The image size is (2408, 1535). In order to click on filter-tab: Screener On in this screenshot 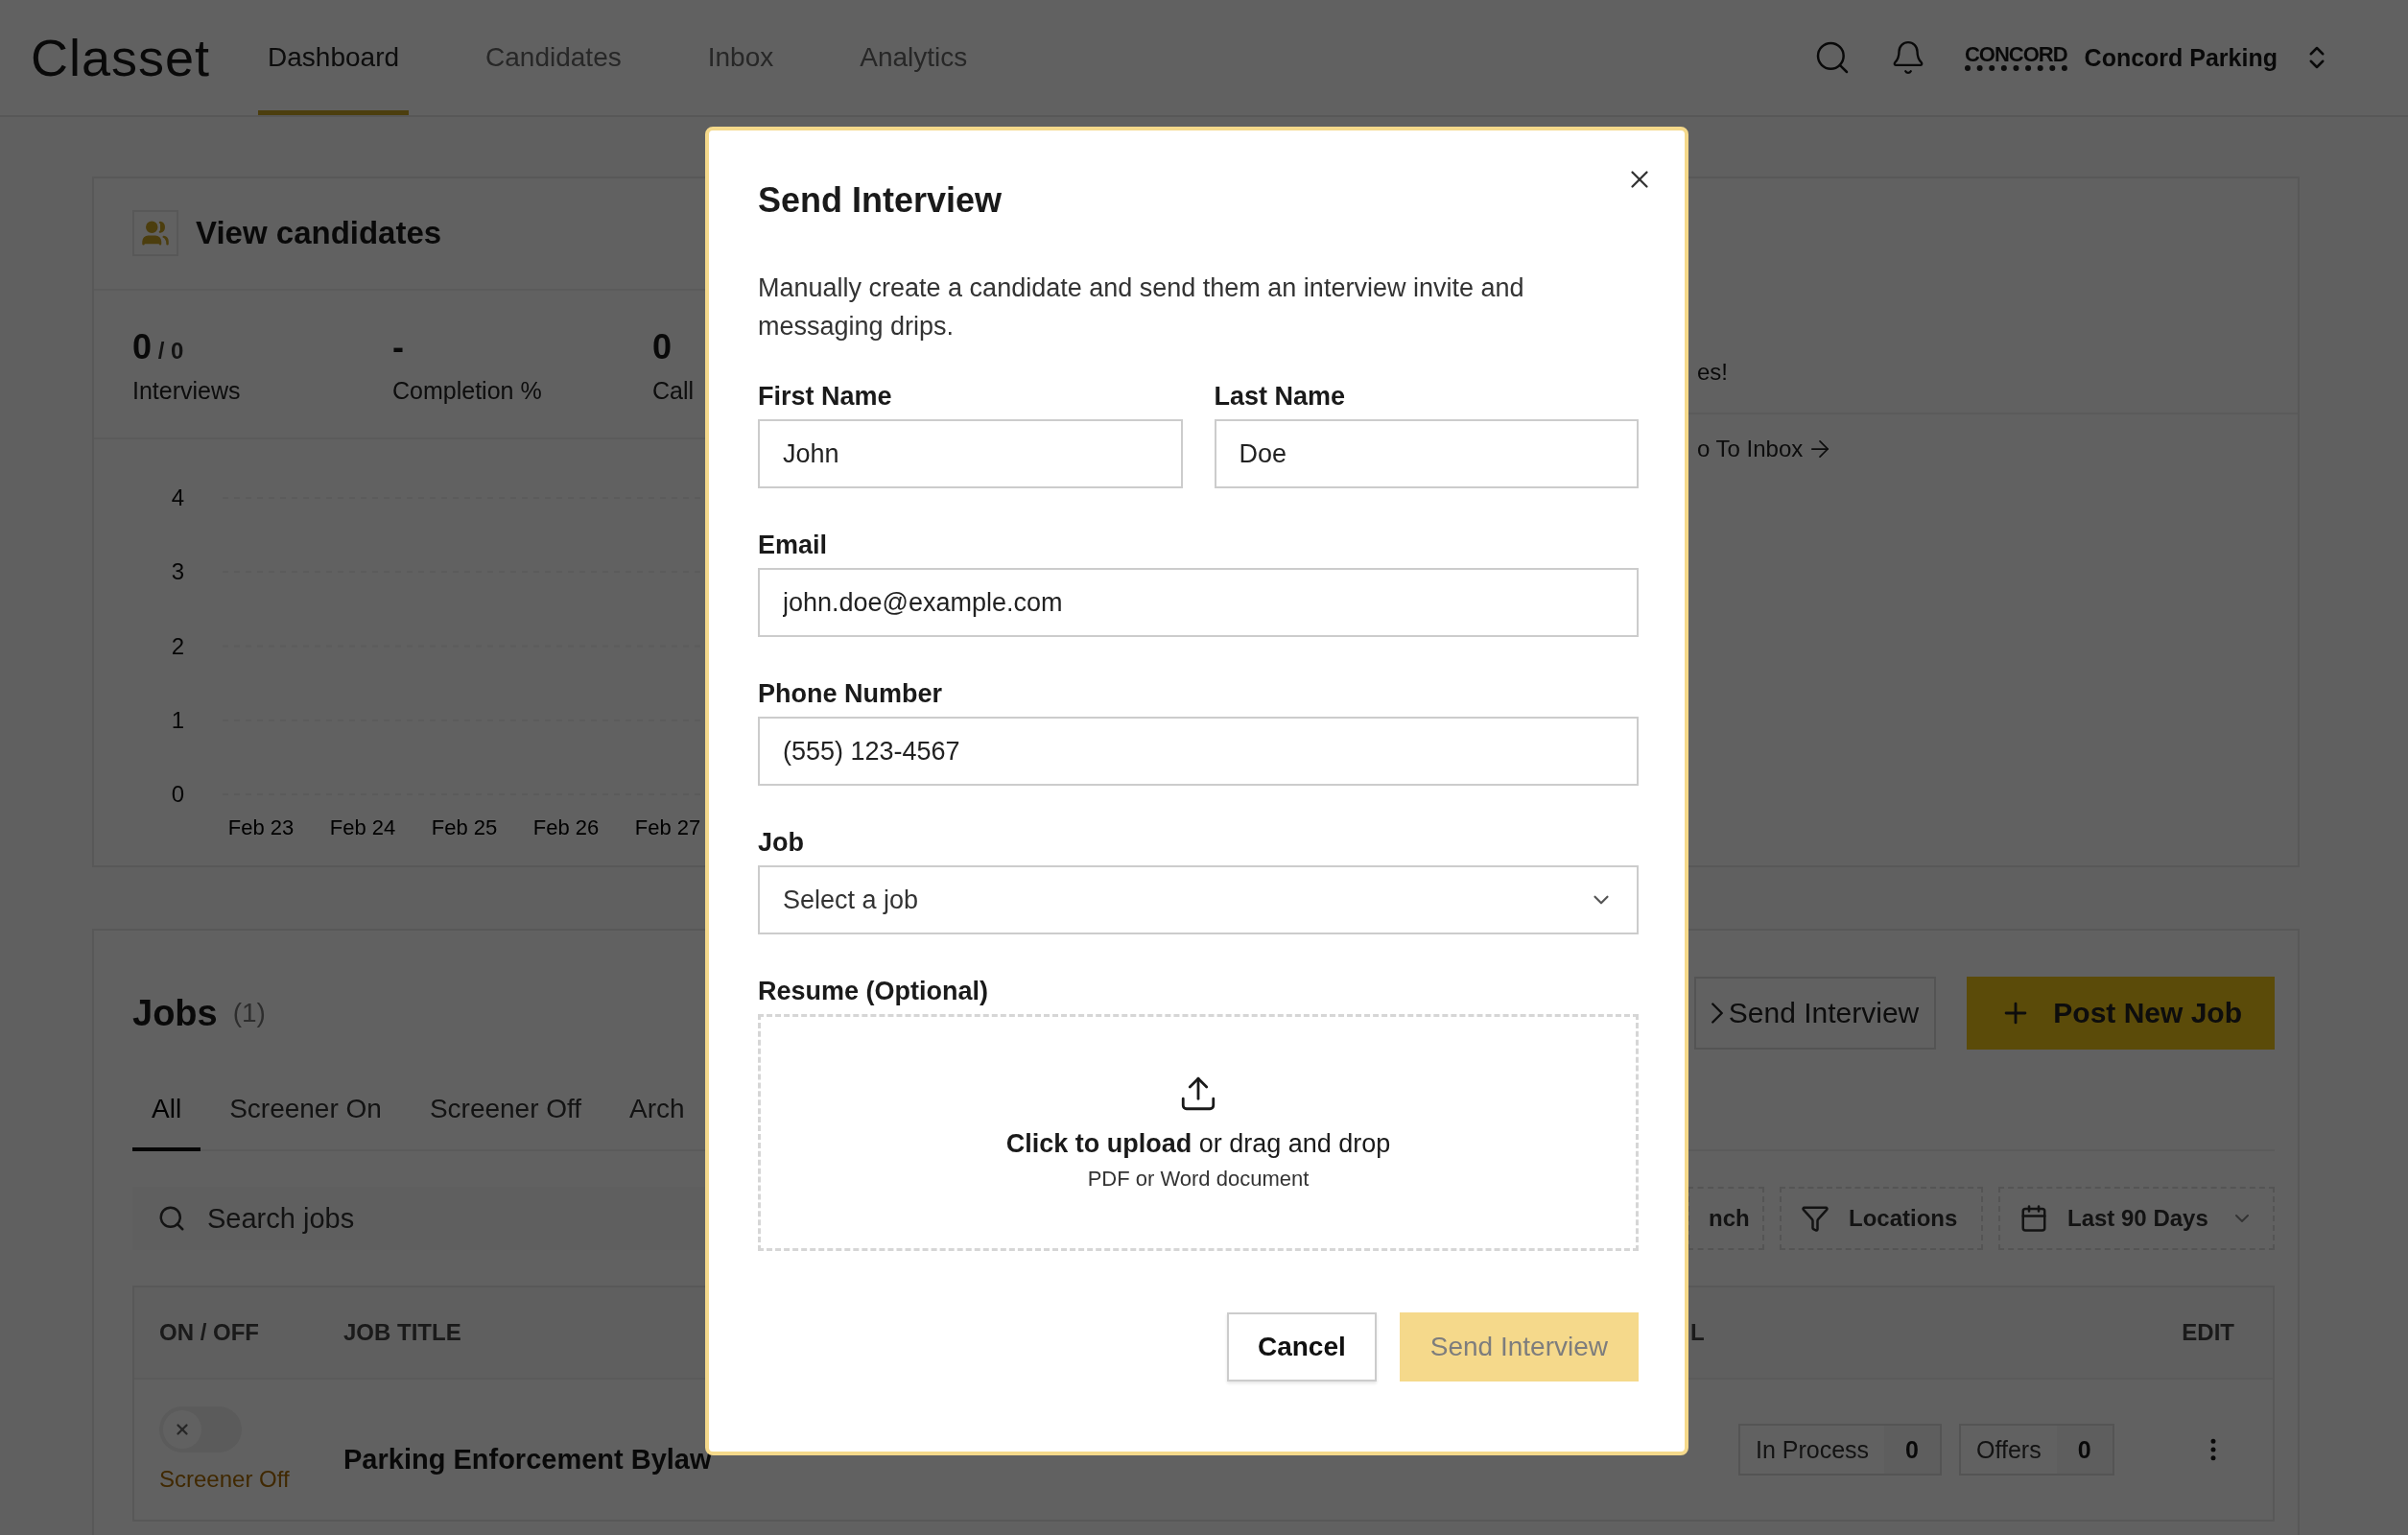, I will do `click(305, 1117)`.